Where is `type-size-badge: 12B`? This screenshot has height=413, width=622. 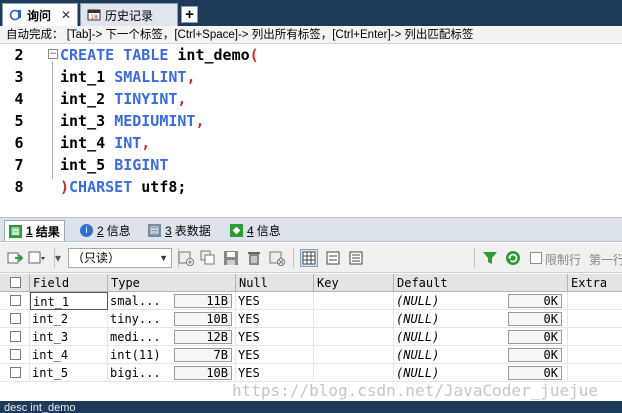
type-size-badge: 12B is located at coordinates (203, 337).